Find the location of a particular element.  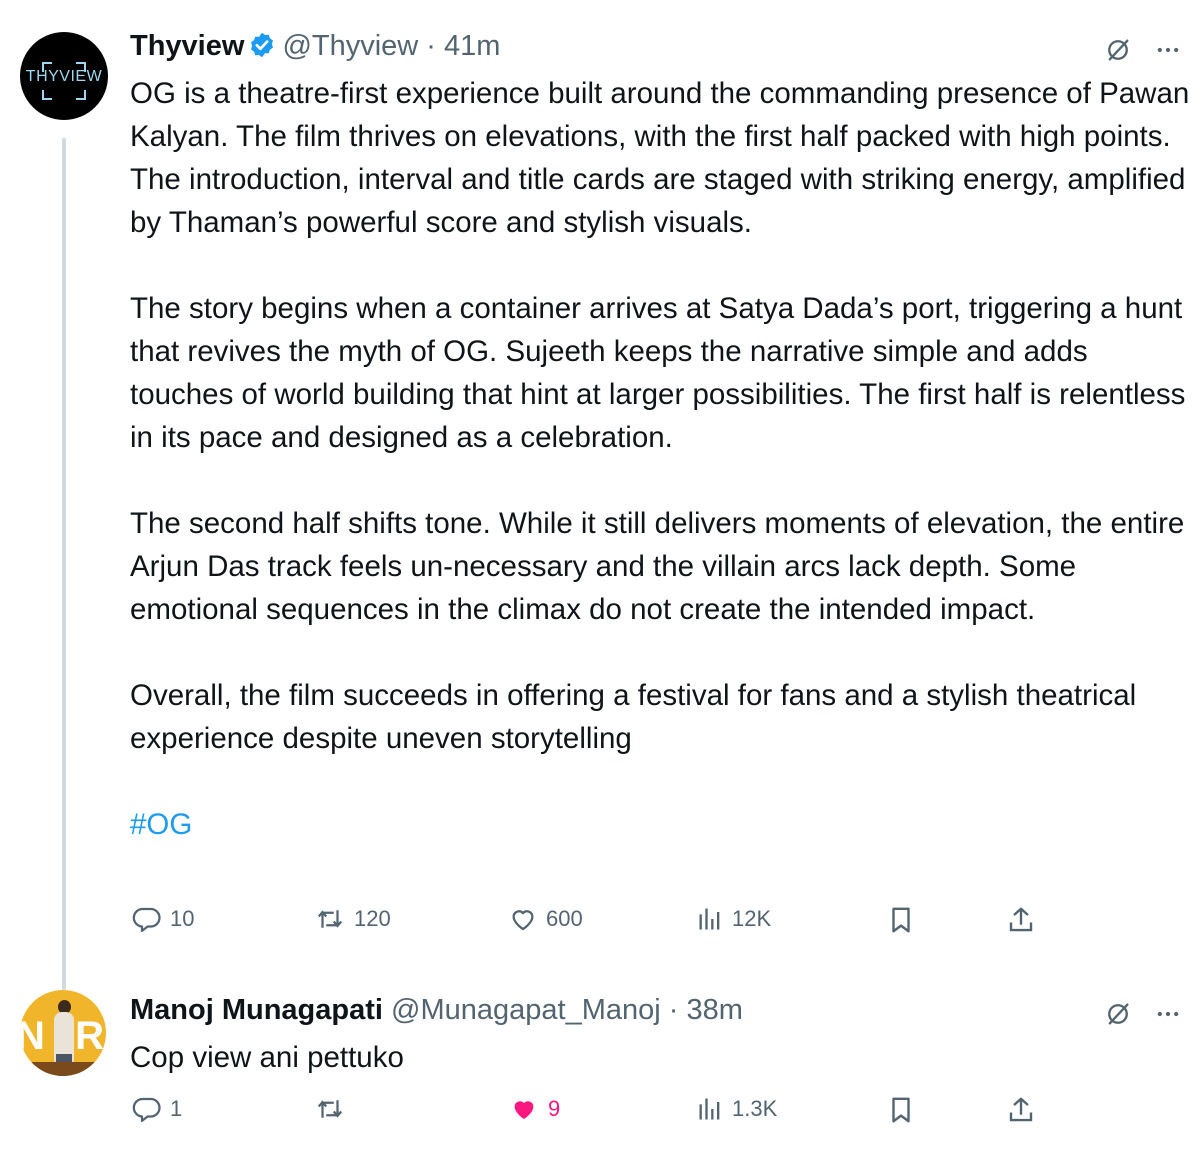

tweet2-body: Cop view ani pettuko is located at coordinates (660, 1057).